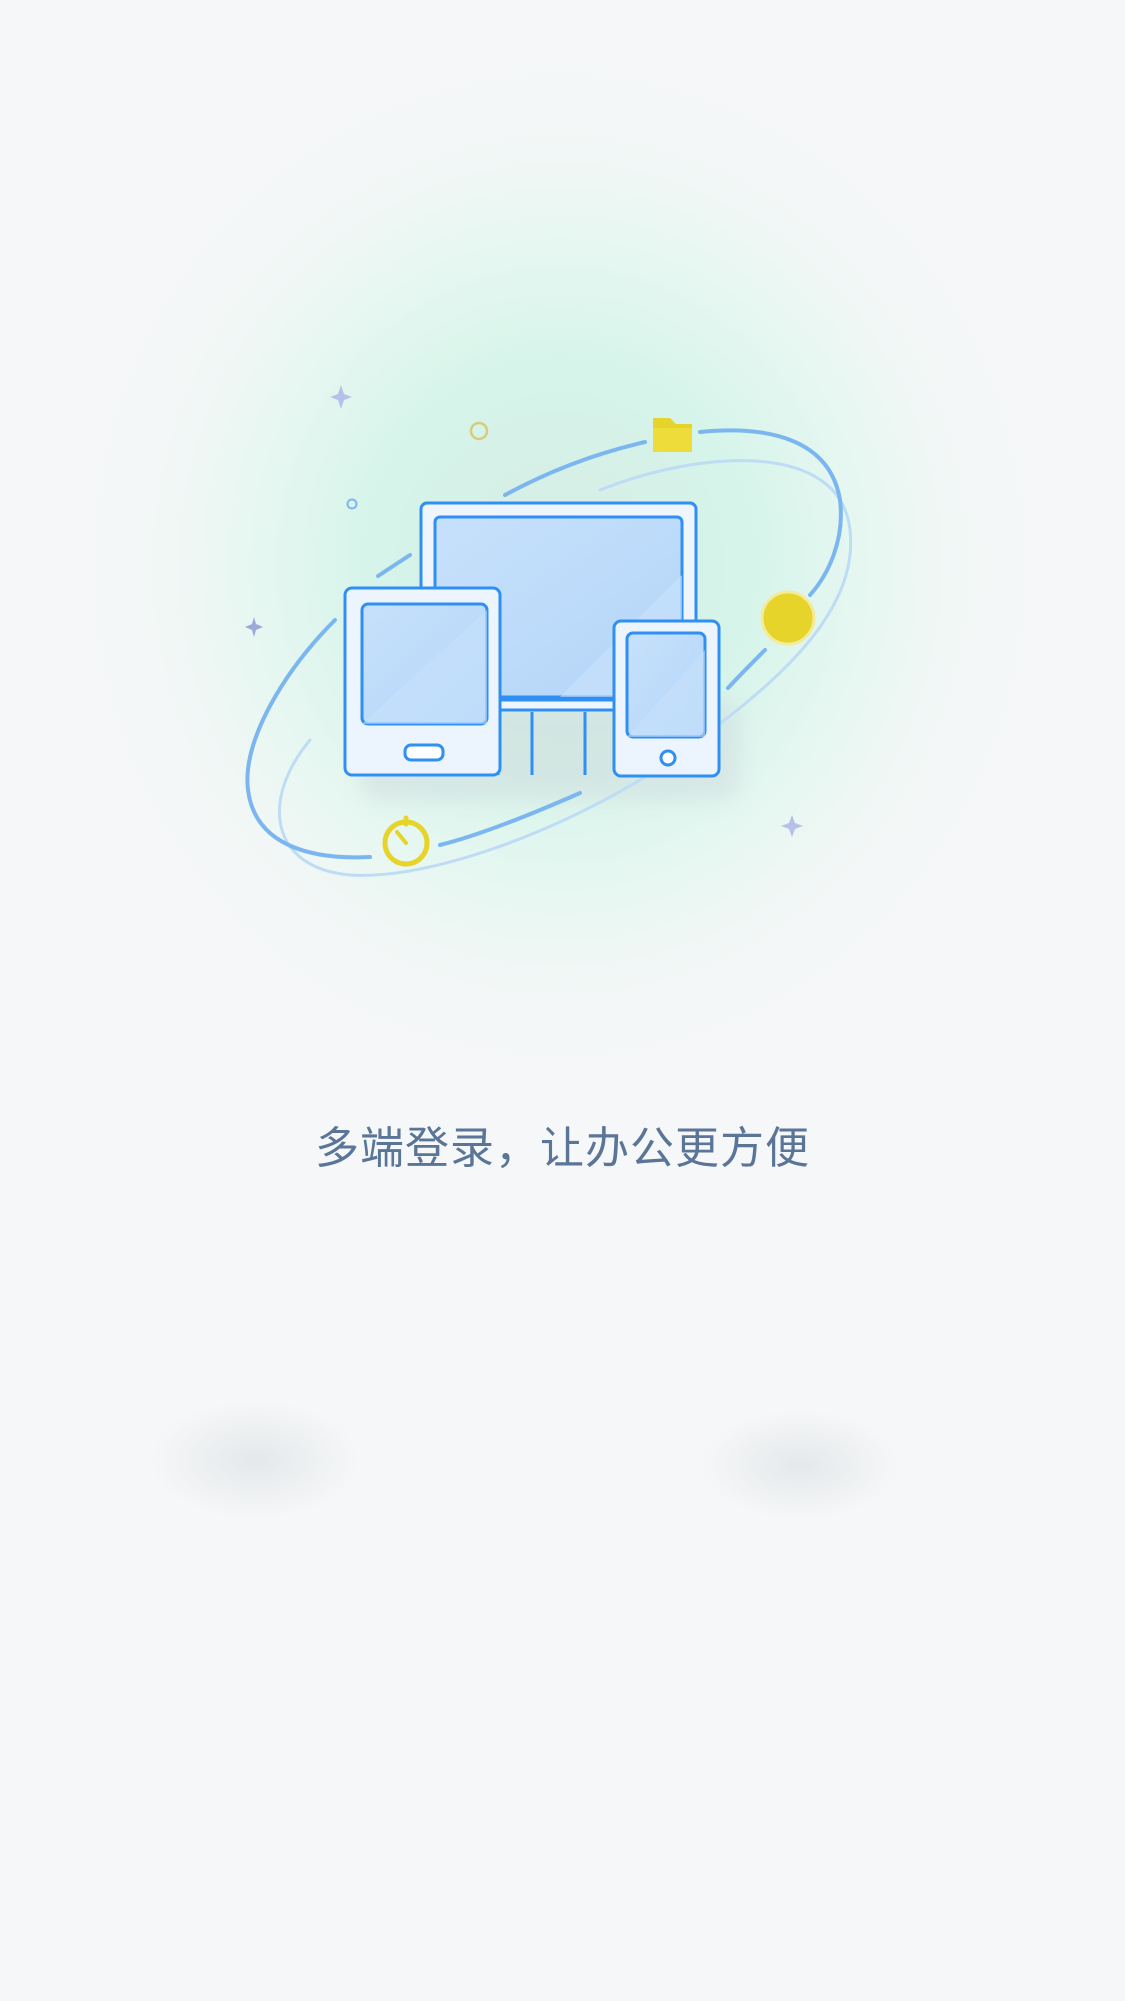  What do you see at coordinates (352, 504) in the screenshot?
I see `small-dot-icon` at bounding box center [352, 504].